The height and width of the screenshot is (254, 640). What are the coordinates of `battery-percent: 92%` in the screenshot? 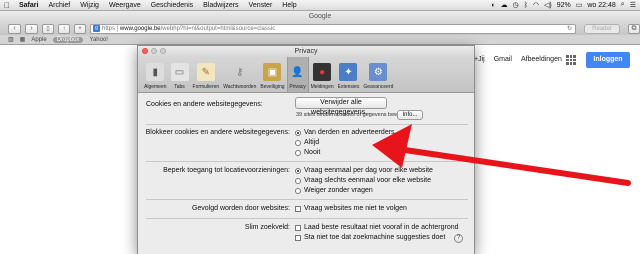 It's located at (563, 5).